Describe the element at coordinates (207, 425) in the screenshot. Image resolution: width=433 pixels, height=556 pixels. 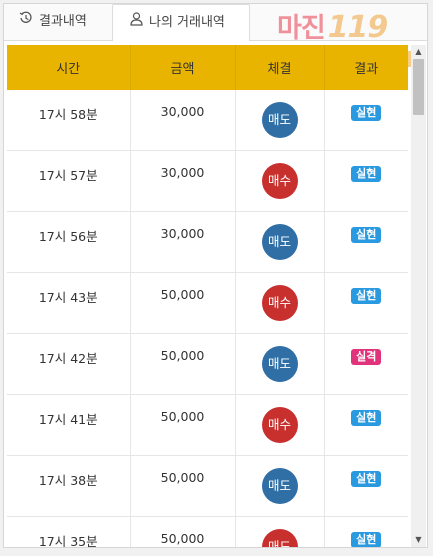
I see `table-row: 17시 41분 50,000 매수 실현` at that location.